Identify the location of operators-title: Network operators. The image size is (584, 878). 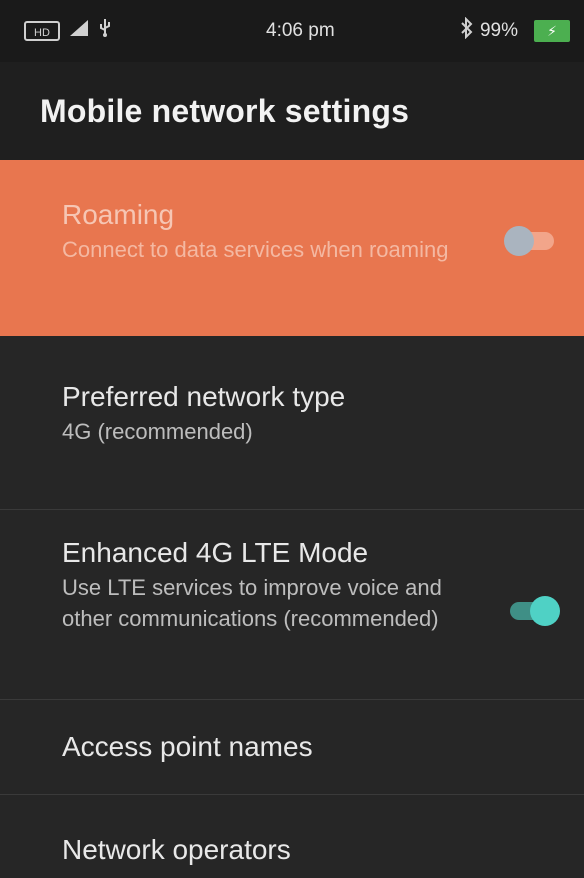
(176, 849).